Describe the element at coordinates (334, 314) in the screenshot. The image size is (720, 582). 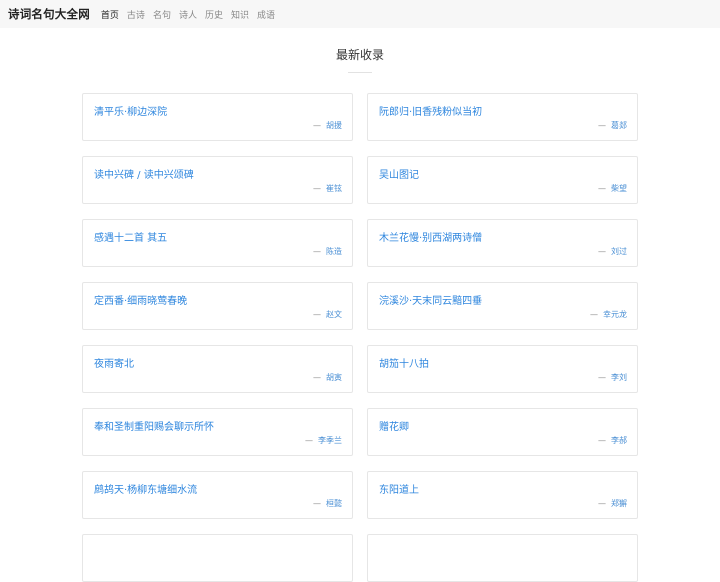
I see `author-name: 赵文` at that location.